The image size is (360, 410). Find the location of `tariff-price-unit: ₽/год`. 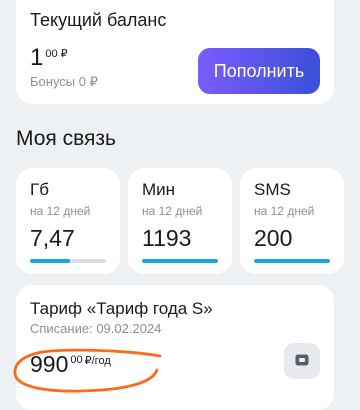

tariff-price-unit: ₽/год is located at coordinates (97, 361).